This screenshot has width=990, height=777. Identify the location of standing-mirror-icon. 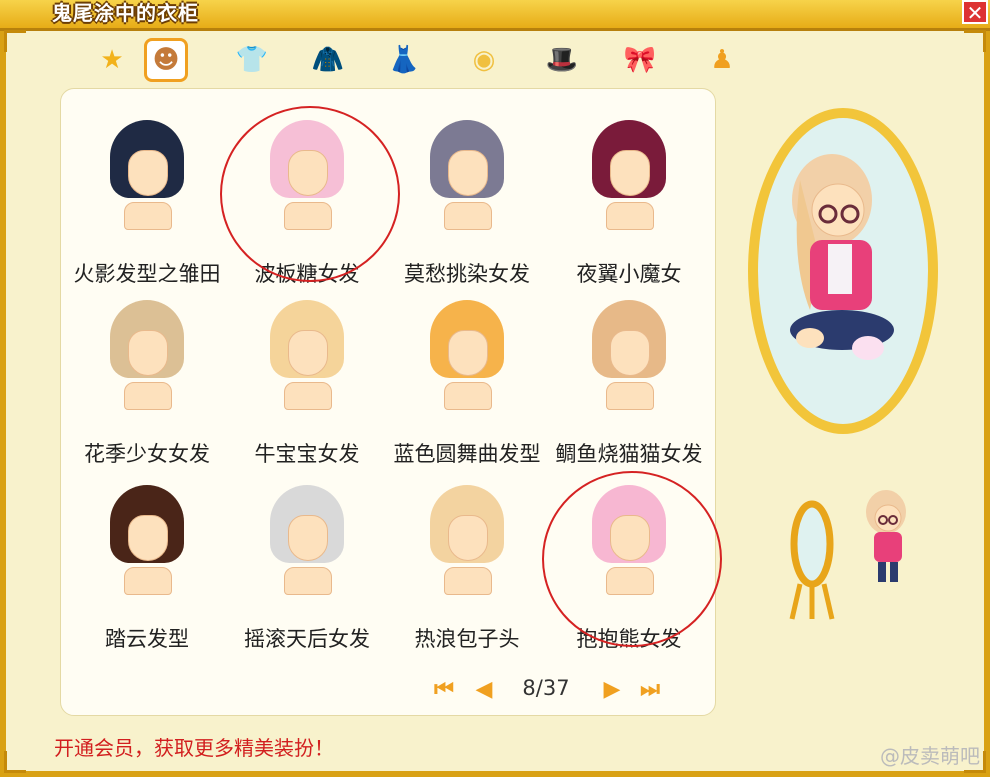
(812, 559).